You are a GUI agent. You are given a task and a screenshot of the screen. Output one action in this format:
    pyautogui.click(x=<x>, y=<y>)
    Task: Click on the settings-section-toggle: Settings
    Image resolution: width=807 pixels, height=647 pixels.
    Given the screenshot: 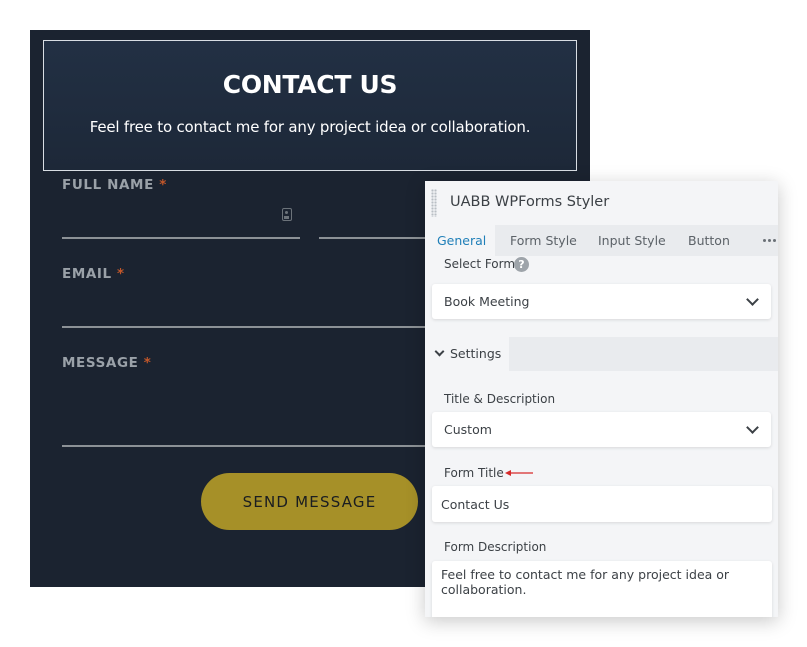 What is the action you would take?
    pyautogui.click(x=467, y=354)
    